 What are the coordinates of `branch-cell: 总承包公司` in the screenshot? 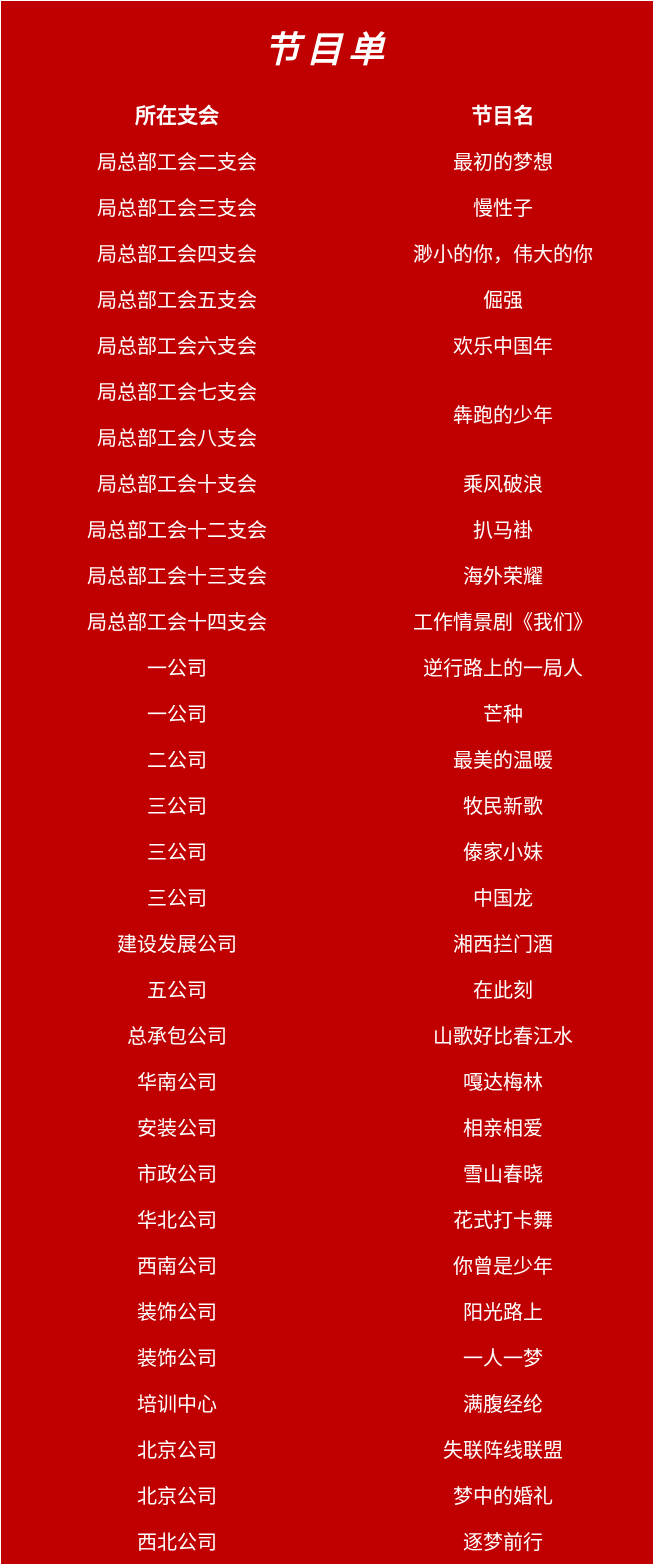 It's located at (177, 1036).